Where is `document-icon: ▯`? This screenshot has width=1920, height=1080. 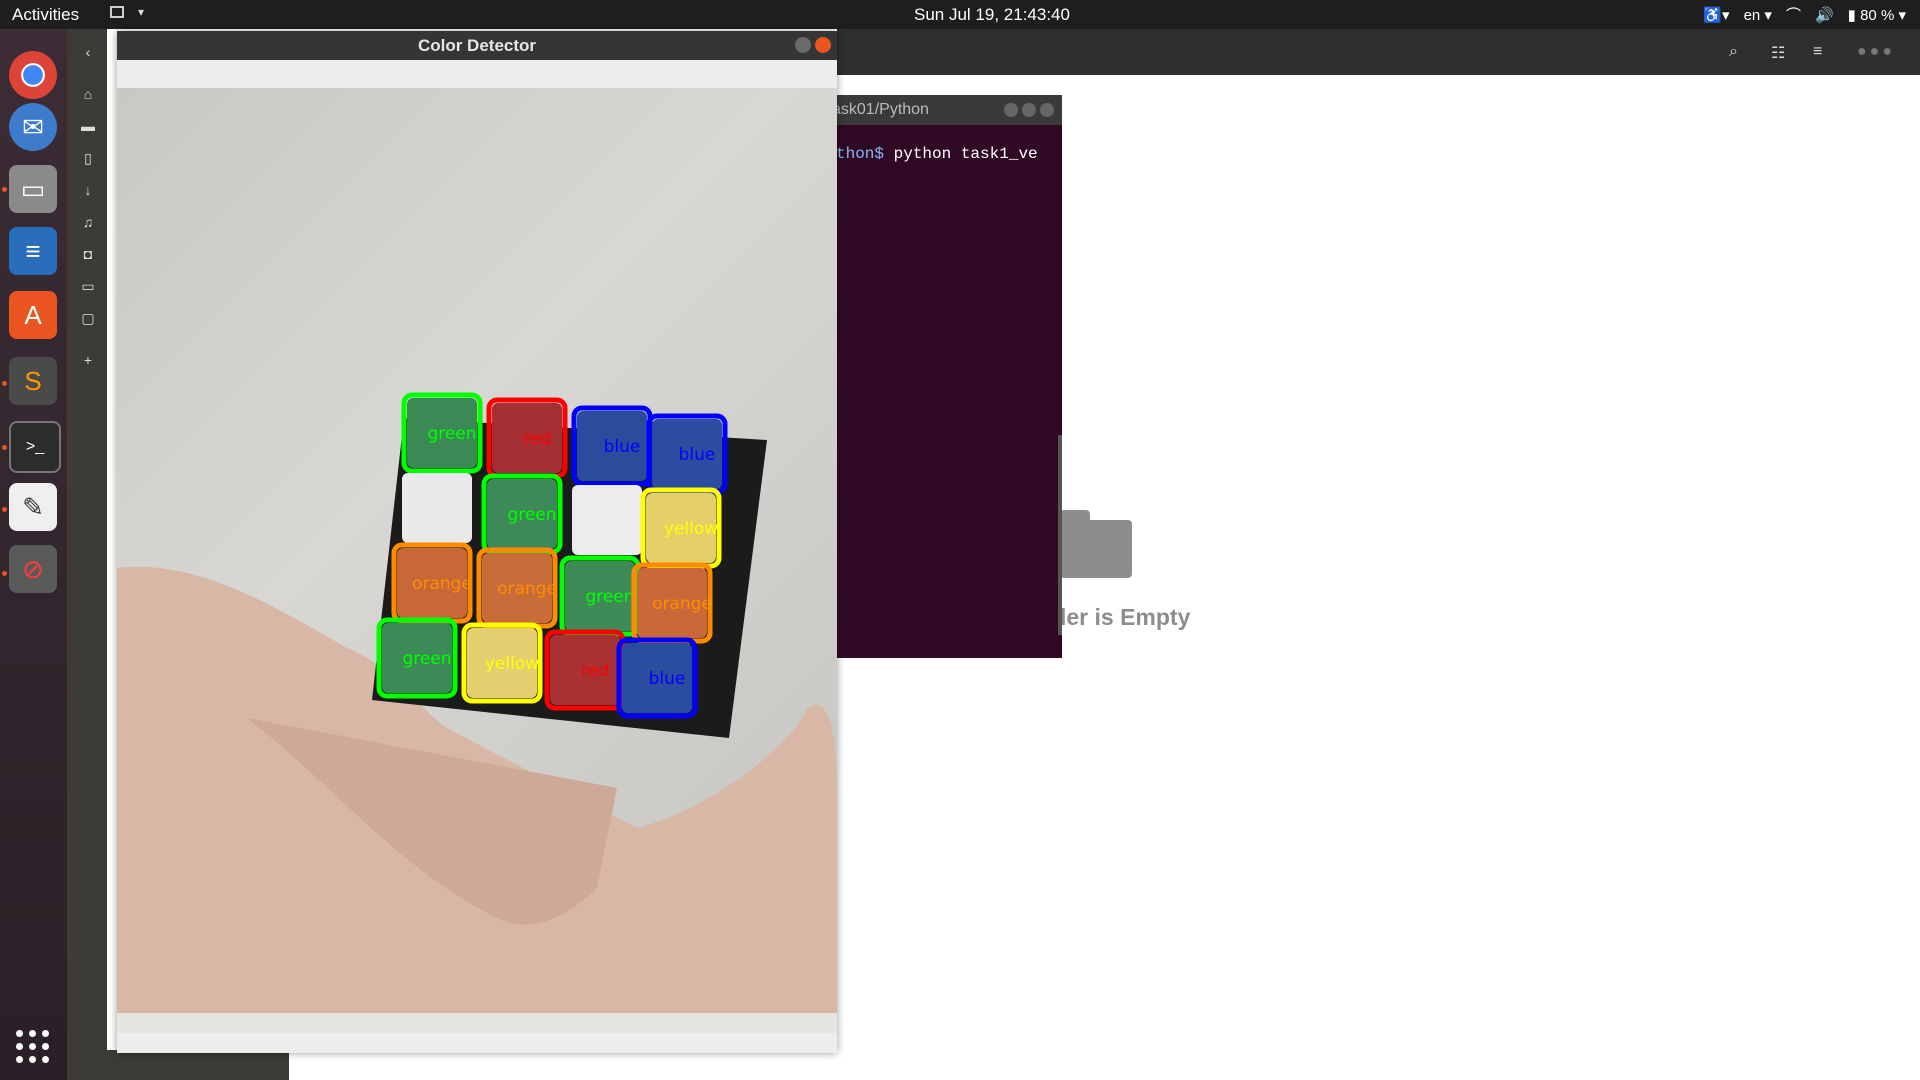 document-icon: ▯ is located at coordinates (88, 158).